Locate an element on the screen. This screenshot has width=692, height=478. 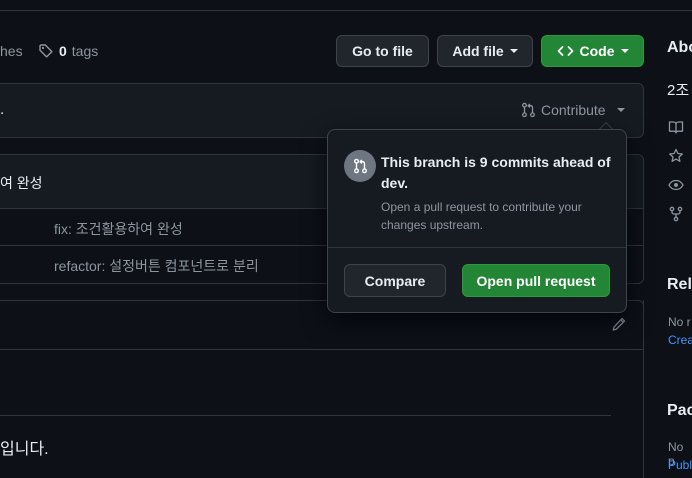
code-label: Code is located at coordinates (597, 51).